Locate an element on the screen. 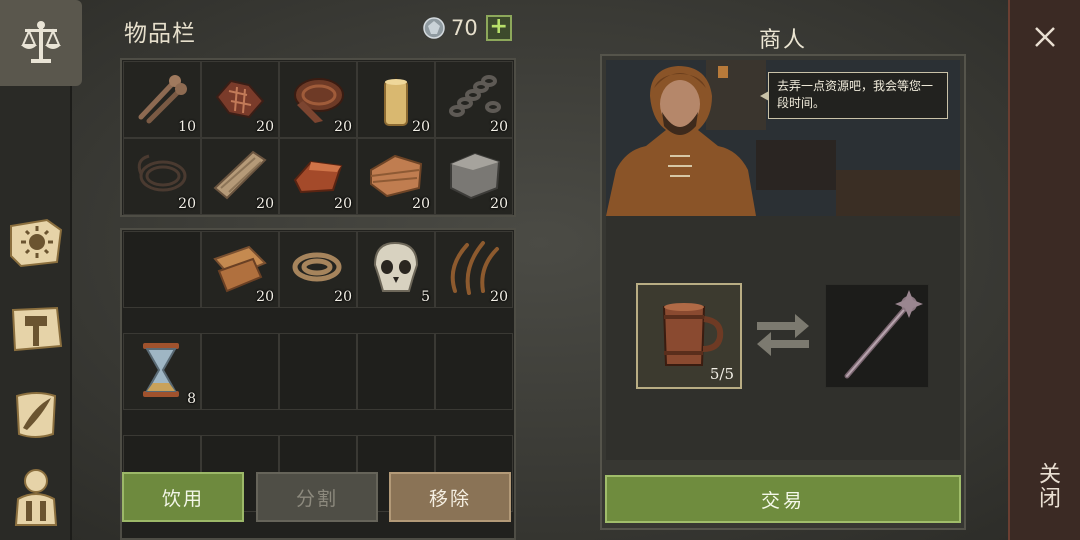 The width and height of the screenshot is (1080, 540). trade-offer-slot: 5/5 is located at coordinates (689, 336).